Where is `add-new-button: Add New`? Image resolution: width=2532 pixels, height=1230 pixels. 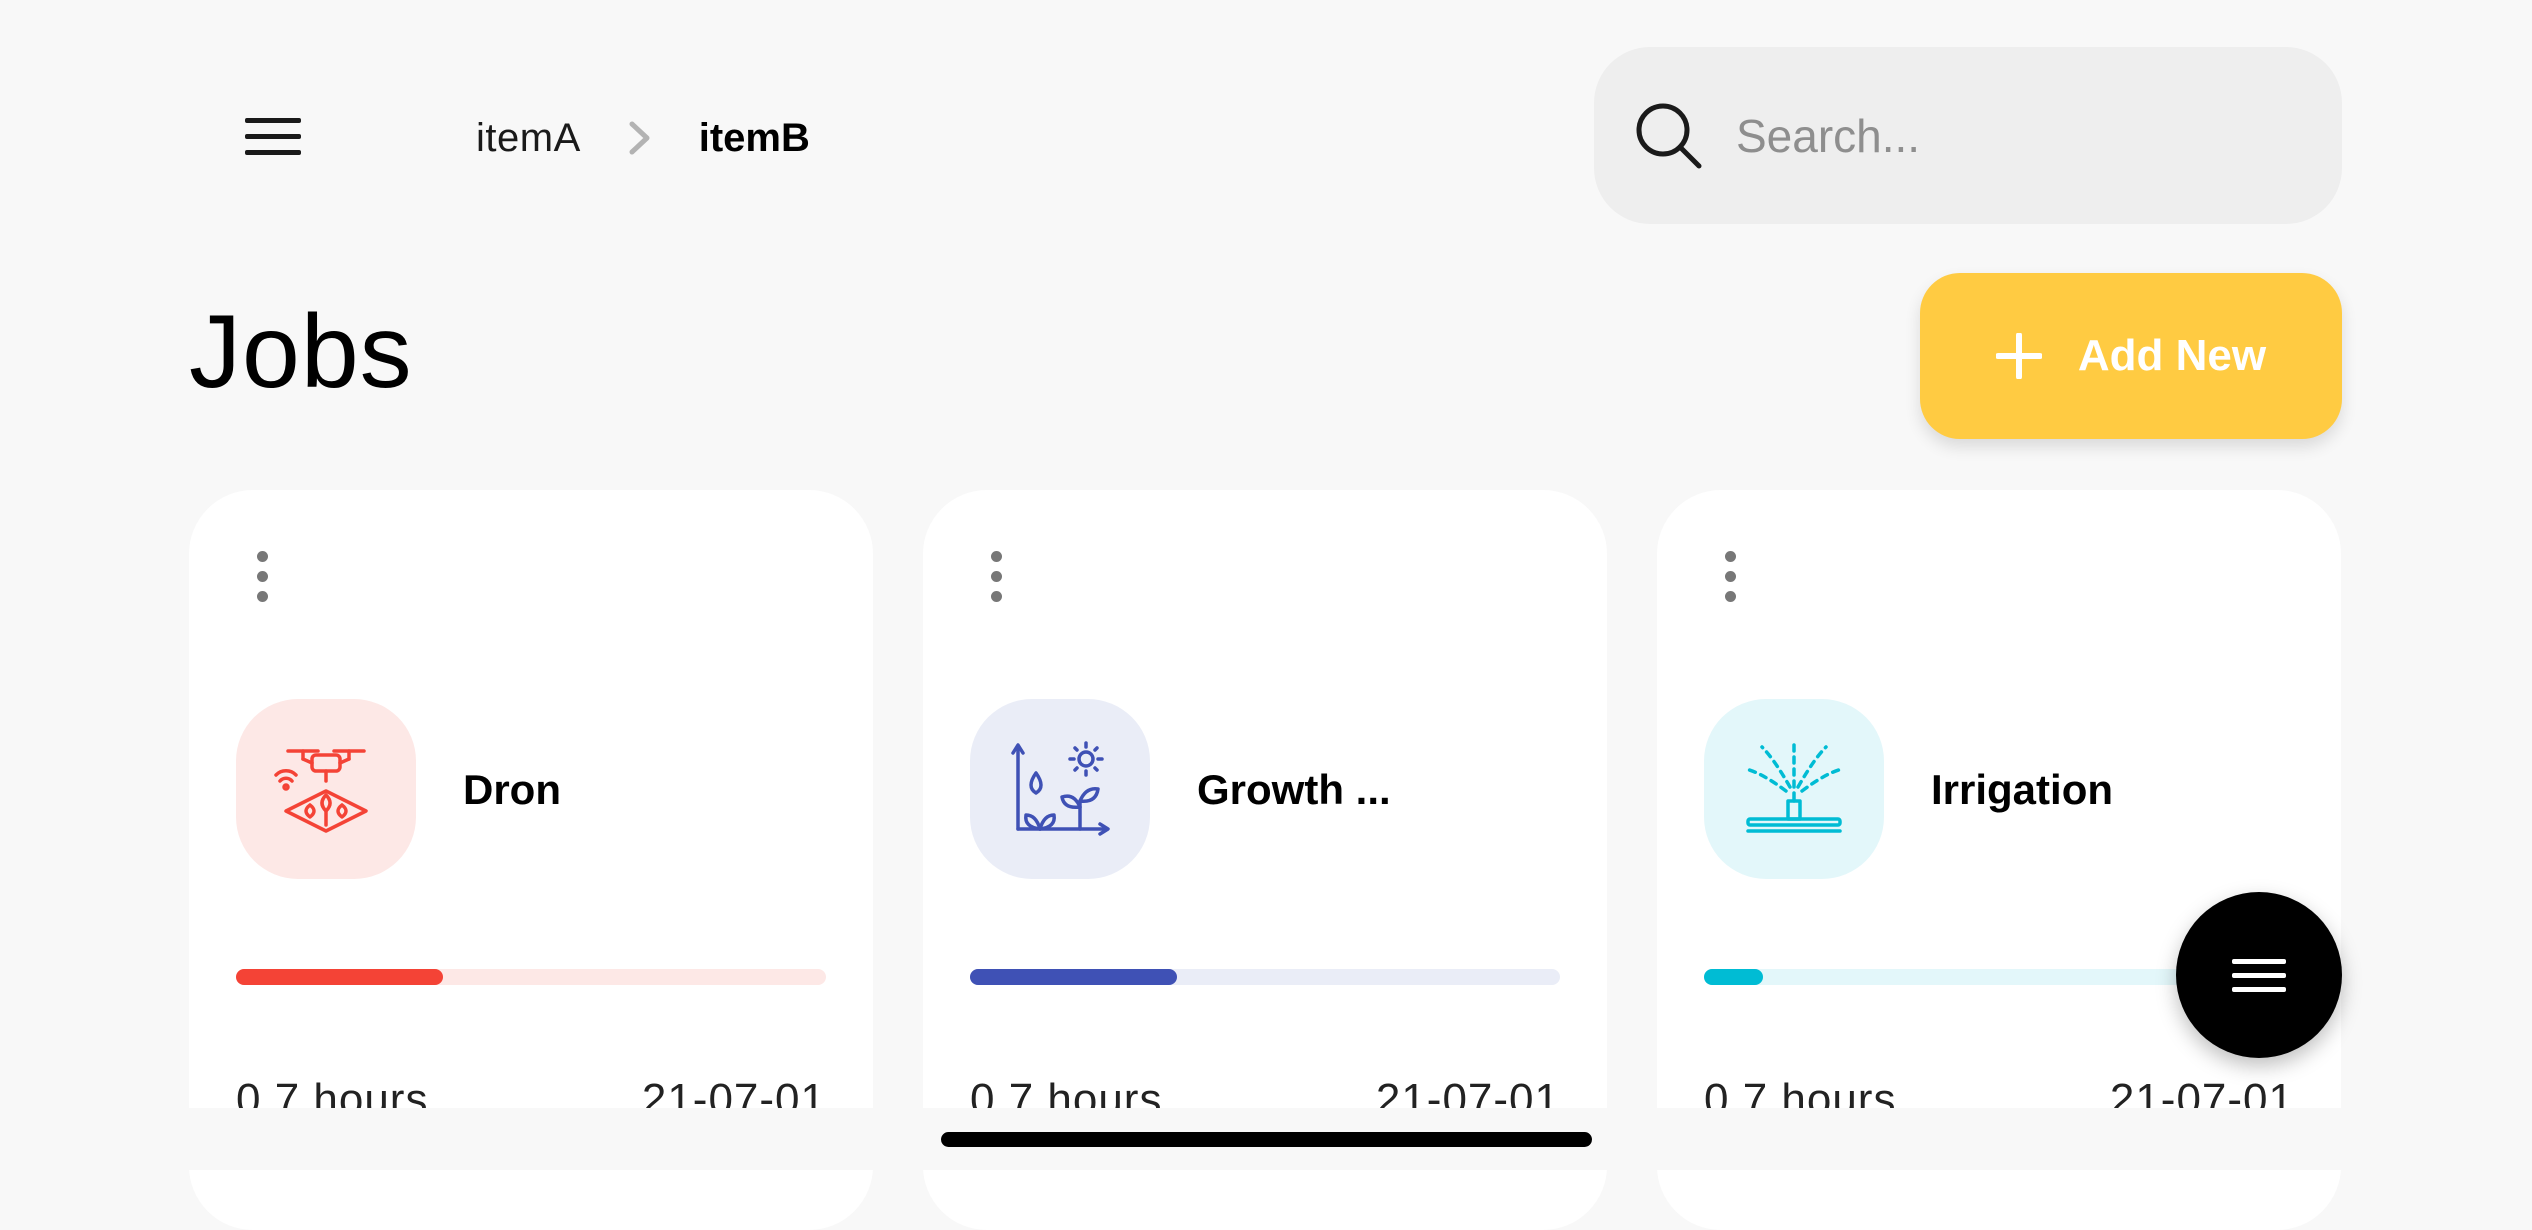 add-new-button: Add New is located at coordinates (2131, 356).